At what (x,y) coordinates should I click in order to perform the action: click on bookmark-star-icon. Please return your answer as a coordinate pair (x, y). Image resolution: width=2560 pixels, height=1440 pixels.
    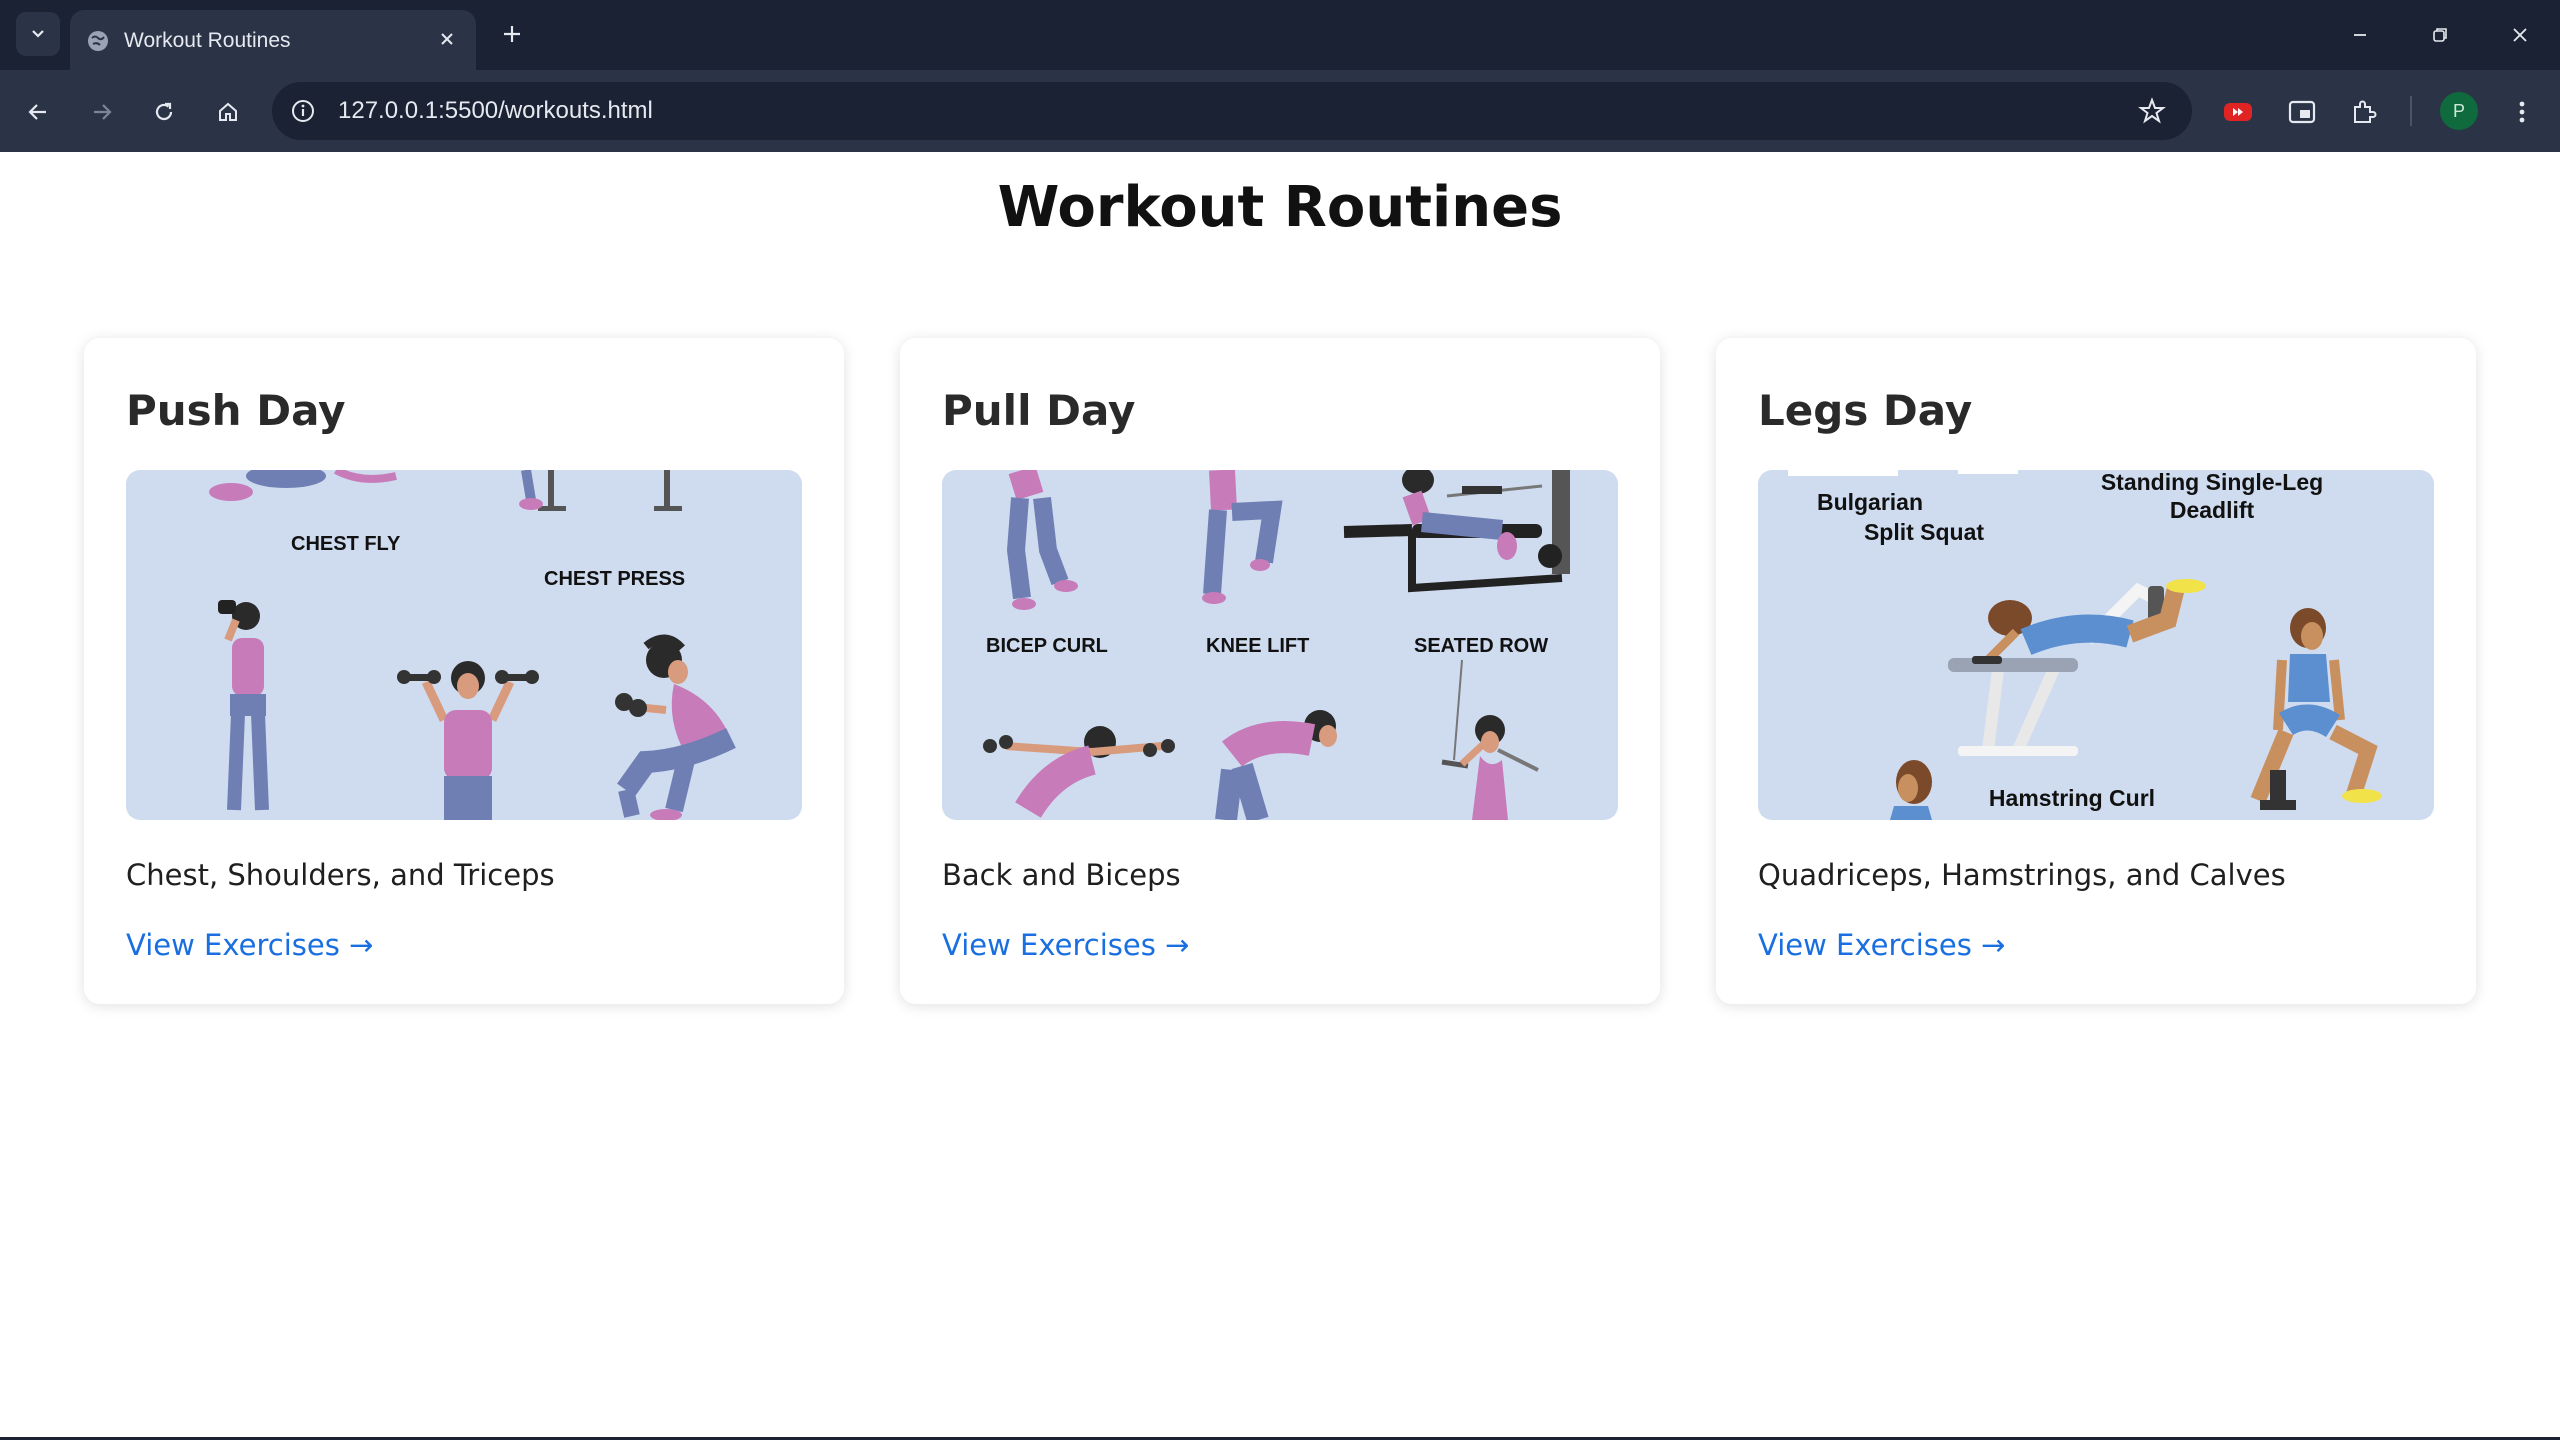
    Looking at the image, I should click on (2152, 111).